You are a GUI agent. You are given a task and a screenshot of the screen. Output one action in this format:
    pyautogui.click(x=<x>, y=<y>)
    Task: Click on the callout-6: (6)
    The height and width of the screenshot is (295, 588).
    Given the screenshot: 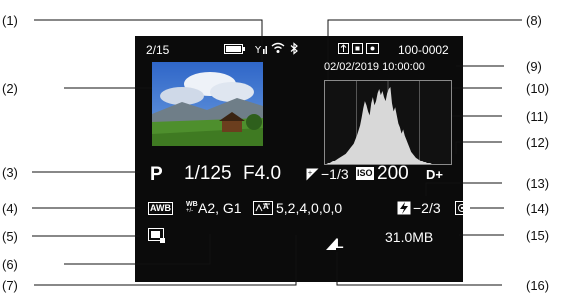 What is the action you would take?
    pyautogui.click(x=10, y=264)
    